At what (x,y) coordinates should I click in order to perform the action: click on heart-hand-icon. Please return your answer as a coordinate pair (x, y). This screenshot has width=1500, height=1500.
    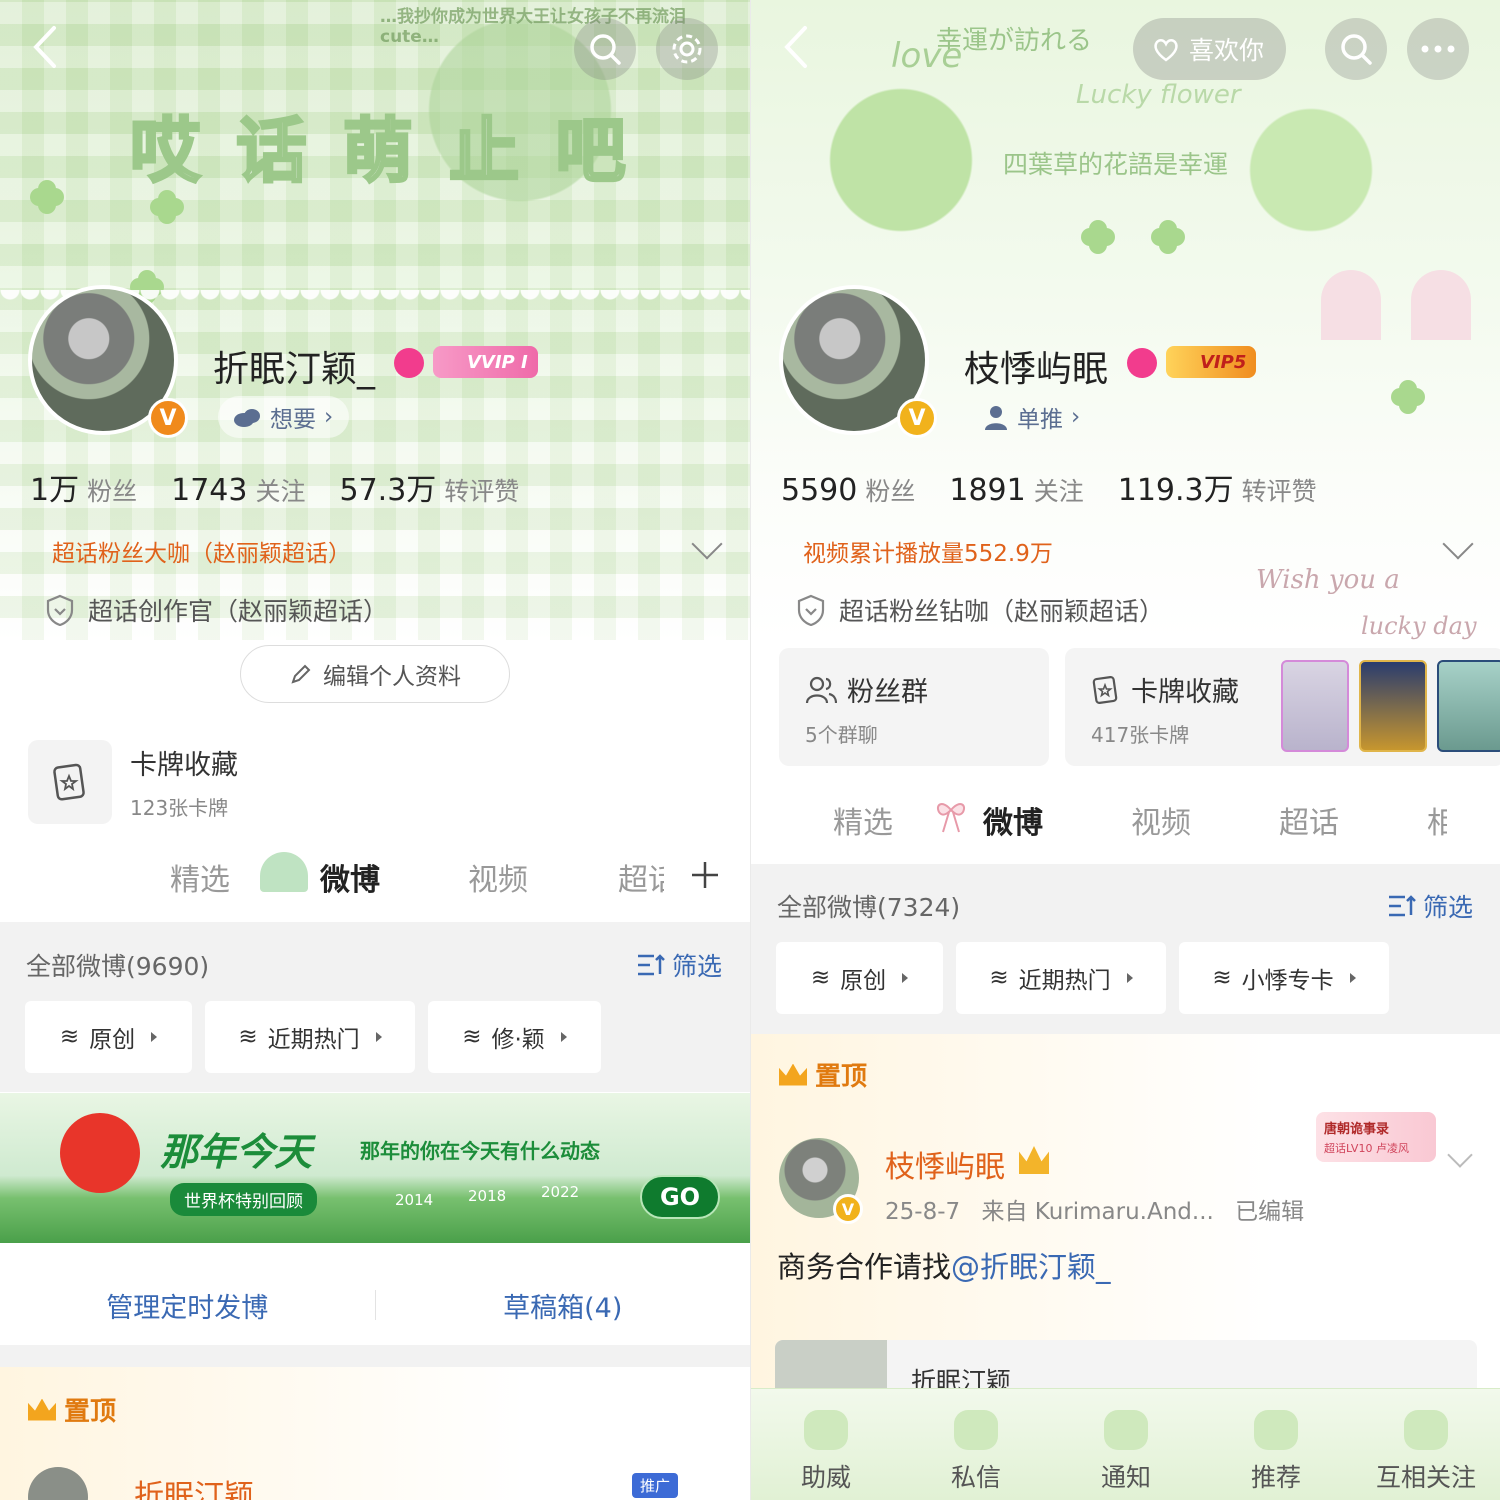
    Looking at the image, I should click on (1166, 50).